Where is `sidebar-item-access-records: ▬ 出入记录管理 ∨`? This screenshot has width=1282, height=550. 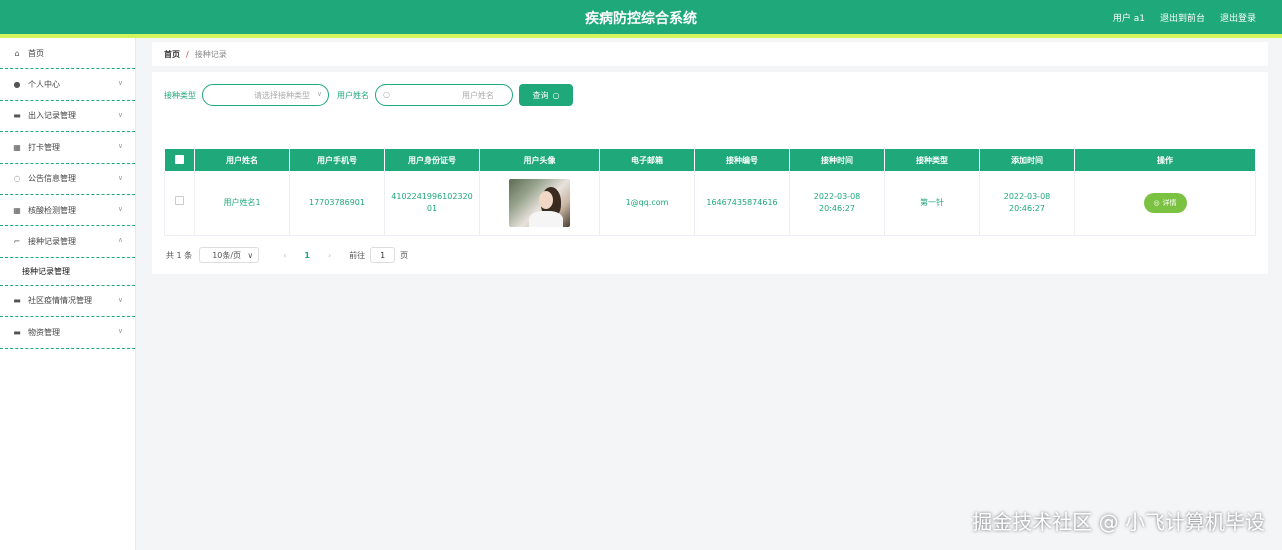 sidebar-item-access-records: ▬ 出入记录管理 ∨ is located at coordinates (67, 117).